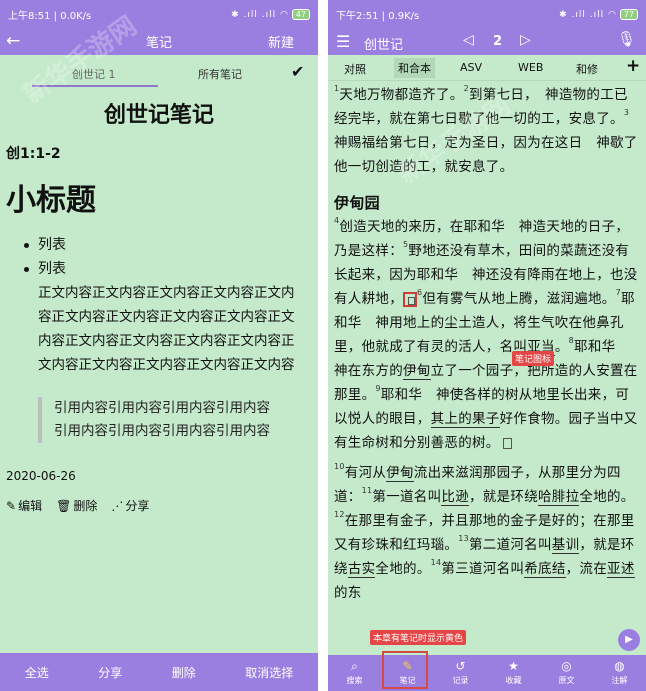 Image resolution: width=646 pixels, height=691 pixels. What do you see at coordinates (343, 41) in the screenshot?
I see `menu-icon: ☰` at bounding box center [343, 41].